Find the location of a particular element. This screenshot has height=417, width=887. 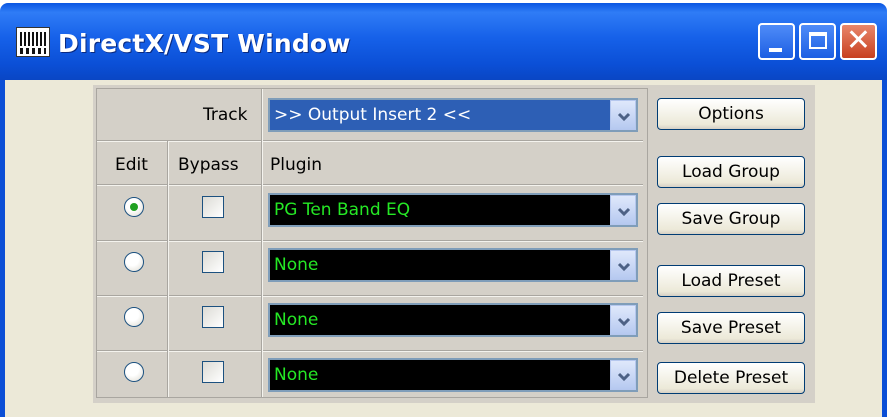

app-icon is located at coordinates (33, 42).